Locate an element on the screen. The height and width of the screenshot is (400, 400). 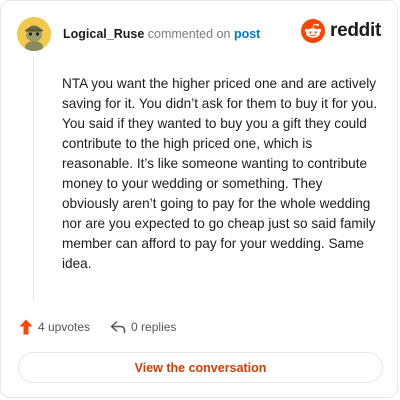
reply-arrow-icon is located at coordinates (118, 327).